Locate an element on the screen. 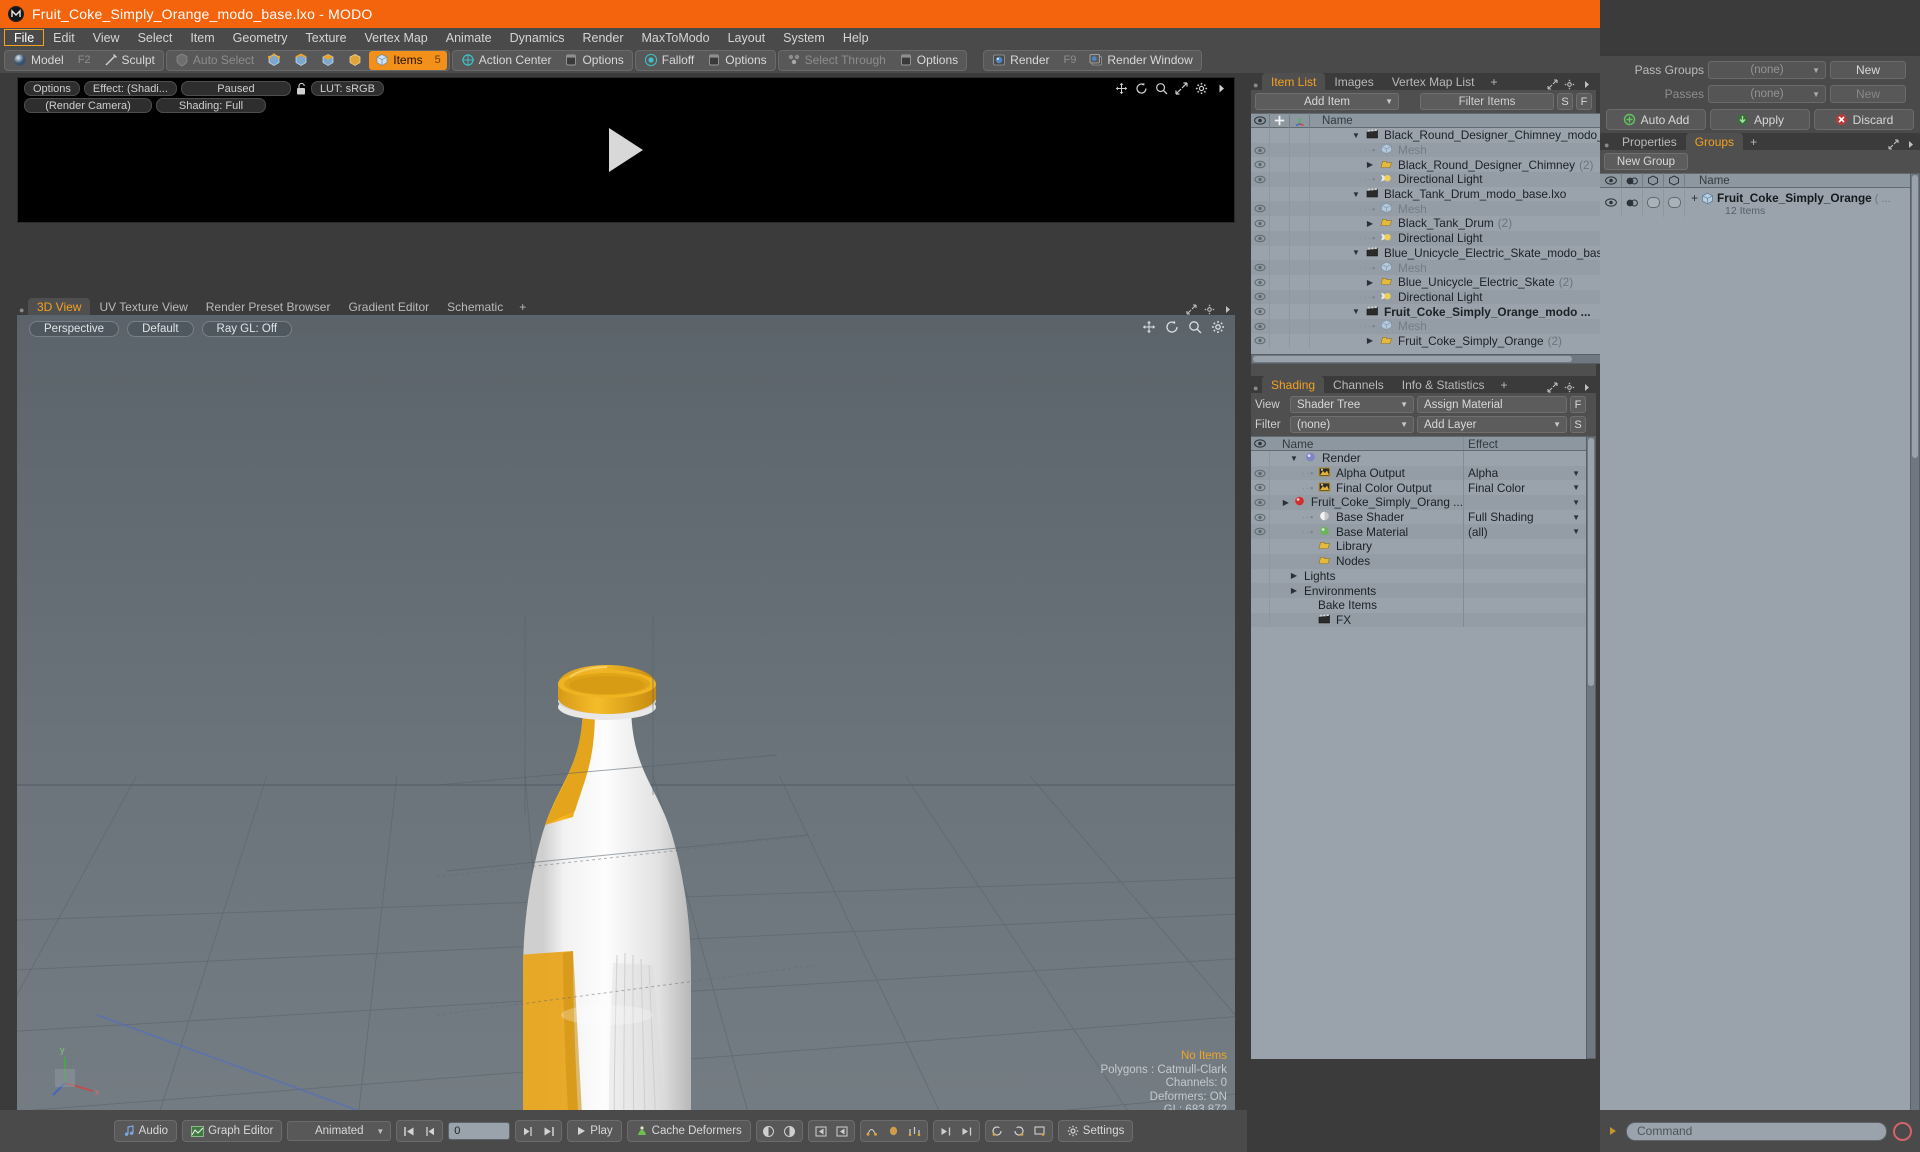 Image resolution: width=1920 pixels, height=1152 pixels. cache-deformers-button: Cache Deformers is located at coordinates (688, 1131).